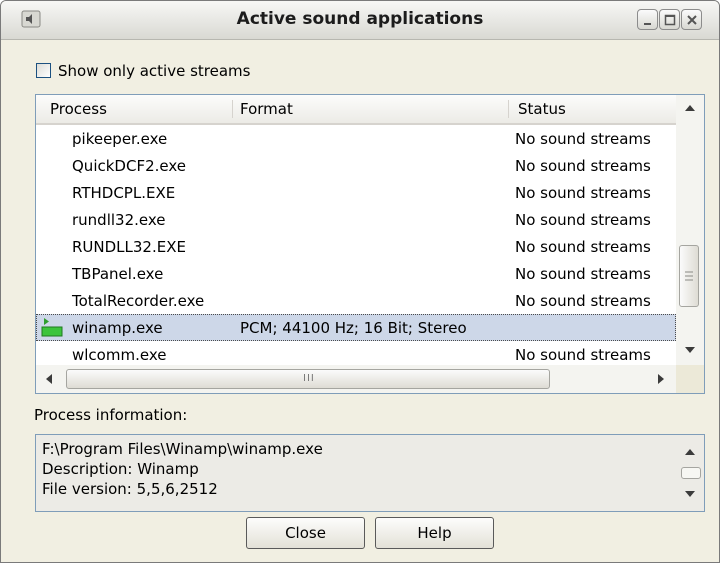 The image size is (720, 563). Describe the element at coordinates (119, 220) in the screenshot. I see `cell-process: rundll32.exe` at that location.